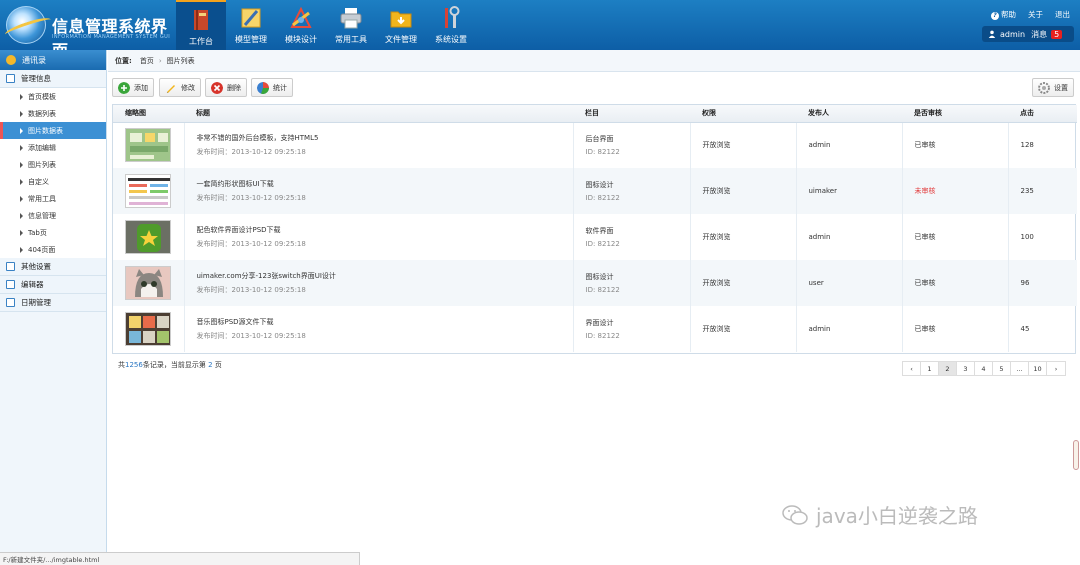 This screenshot has width=1080, height=565. What do you see at coordinates (258, 138) in the screenshot?
I see `row-title: 非常不错的国外后台模板，支持HTML5` at bounding box center [258, 138].